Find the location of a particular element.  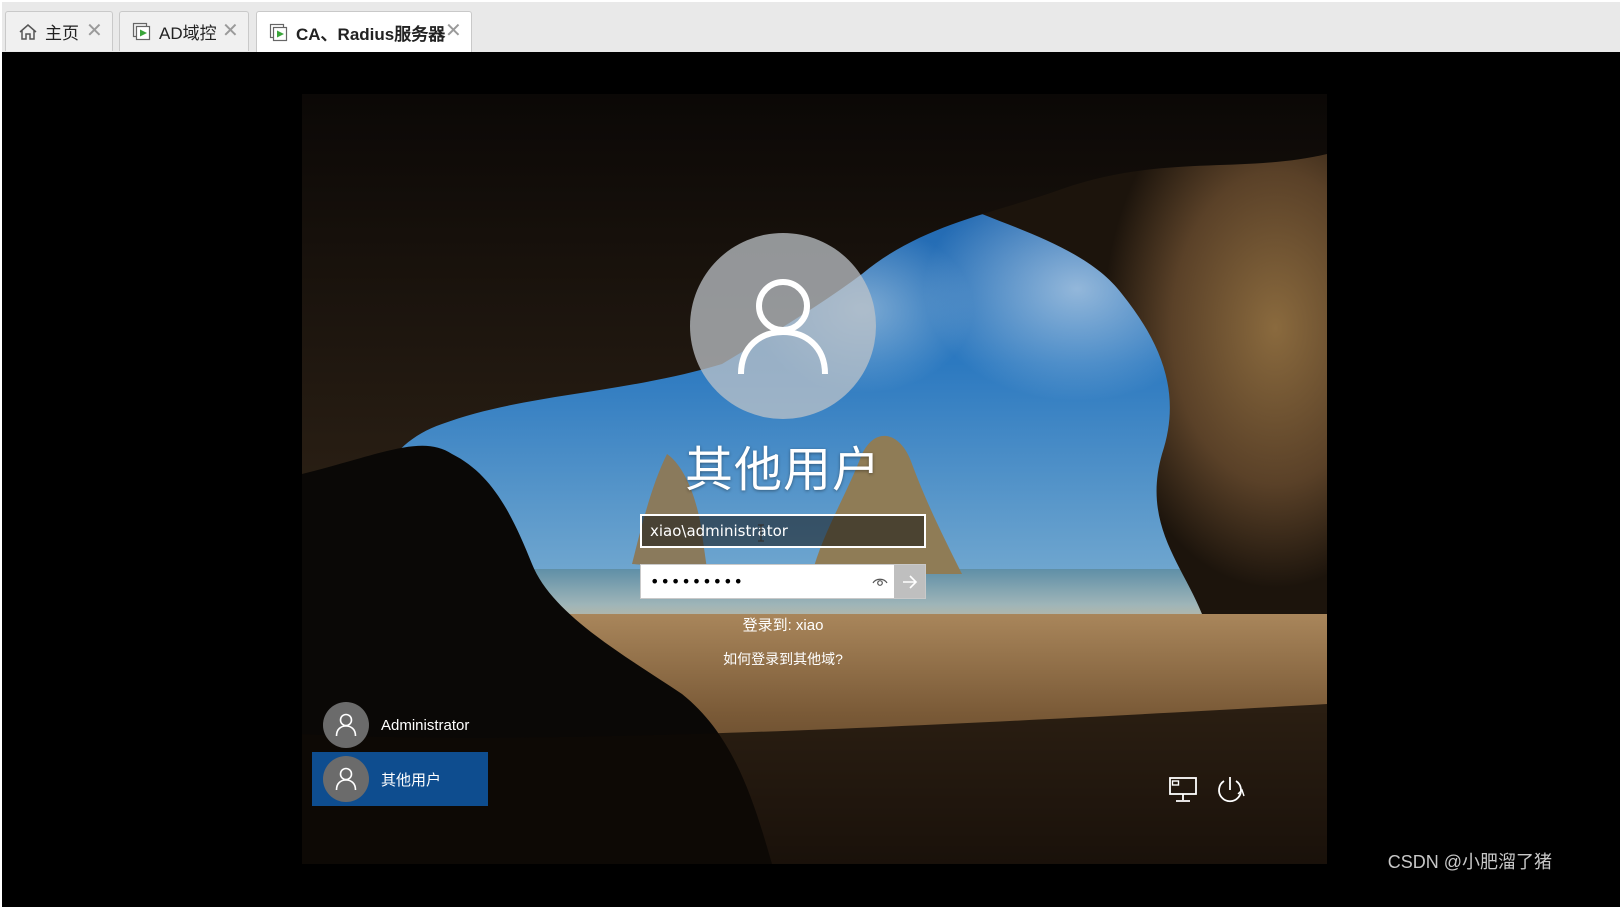

password-input is located at coordinates (755, 581).